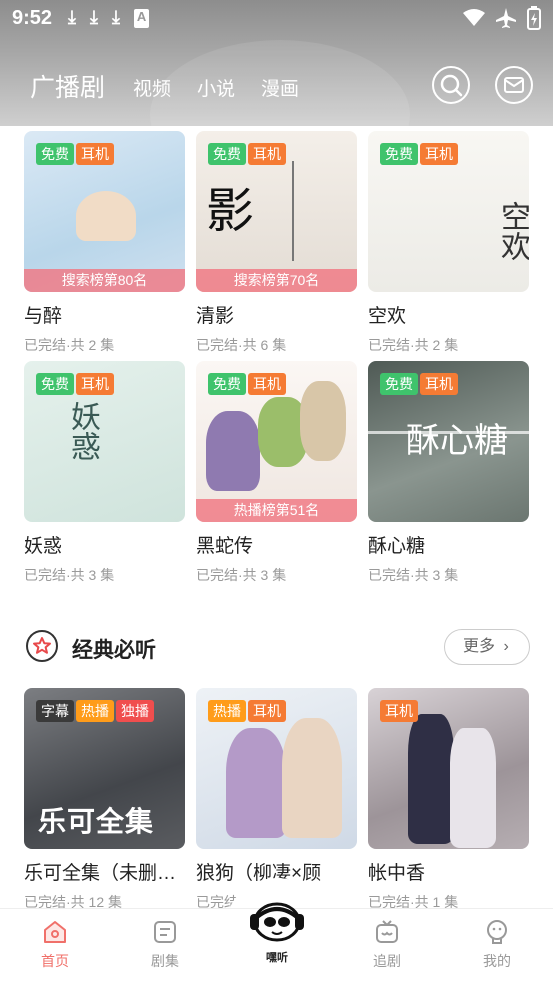 The height and width of the screenshot is (983, 553). What do you see at coordinates (387, 961) in the screenshot?
I see `bottom-tab-label: 追剧` at bounding box center [387, 961].